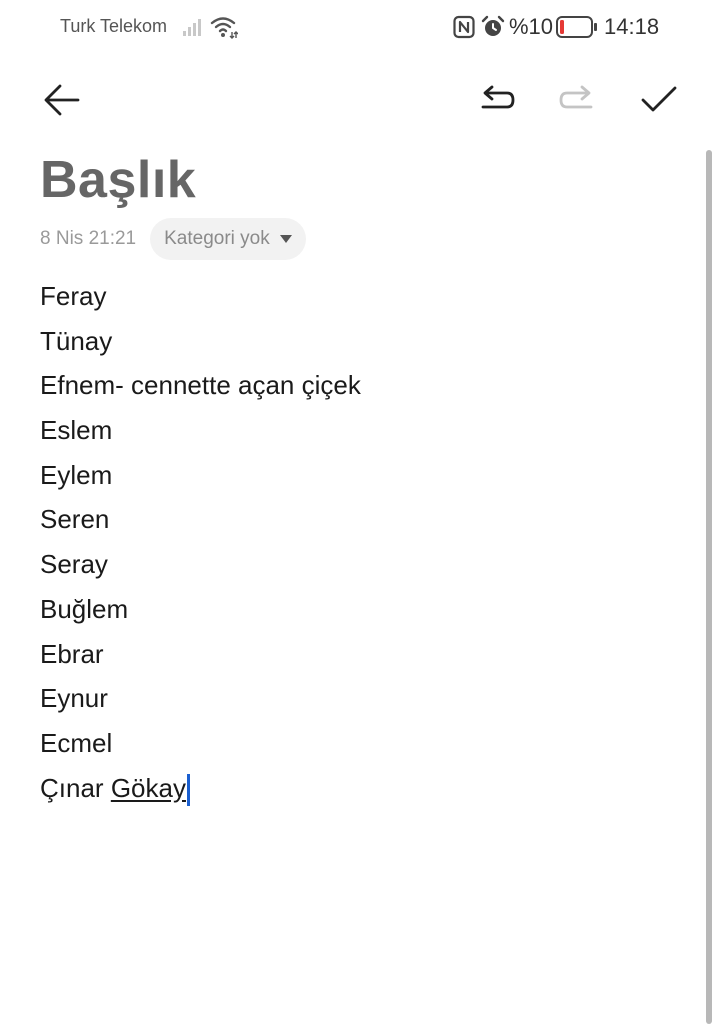  What do you see at coordinates (709, 587) in the screenshot?
I see `scrollbar` at bounding box center [709, 587].